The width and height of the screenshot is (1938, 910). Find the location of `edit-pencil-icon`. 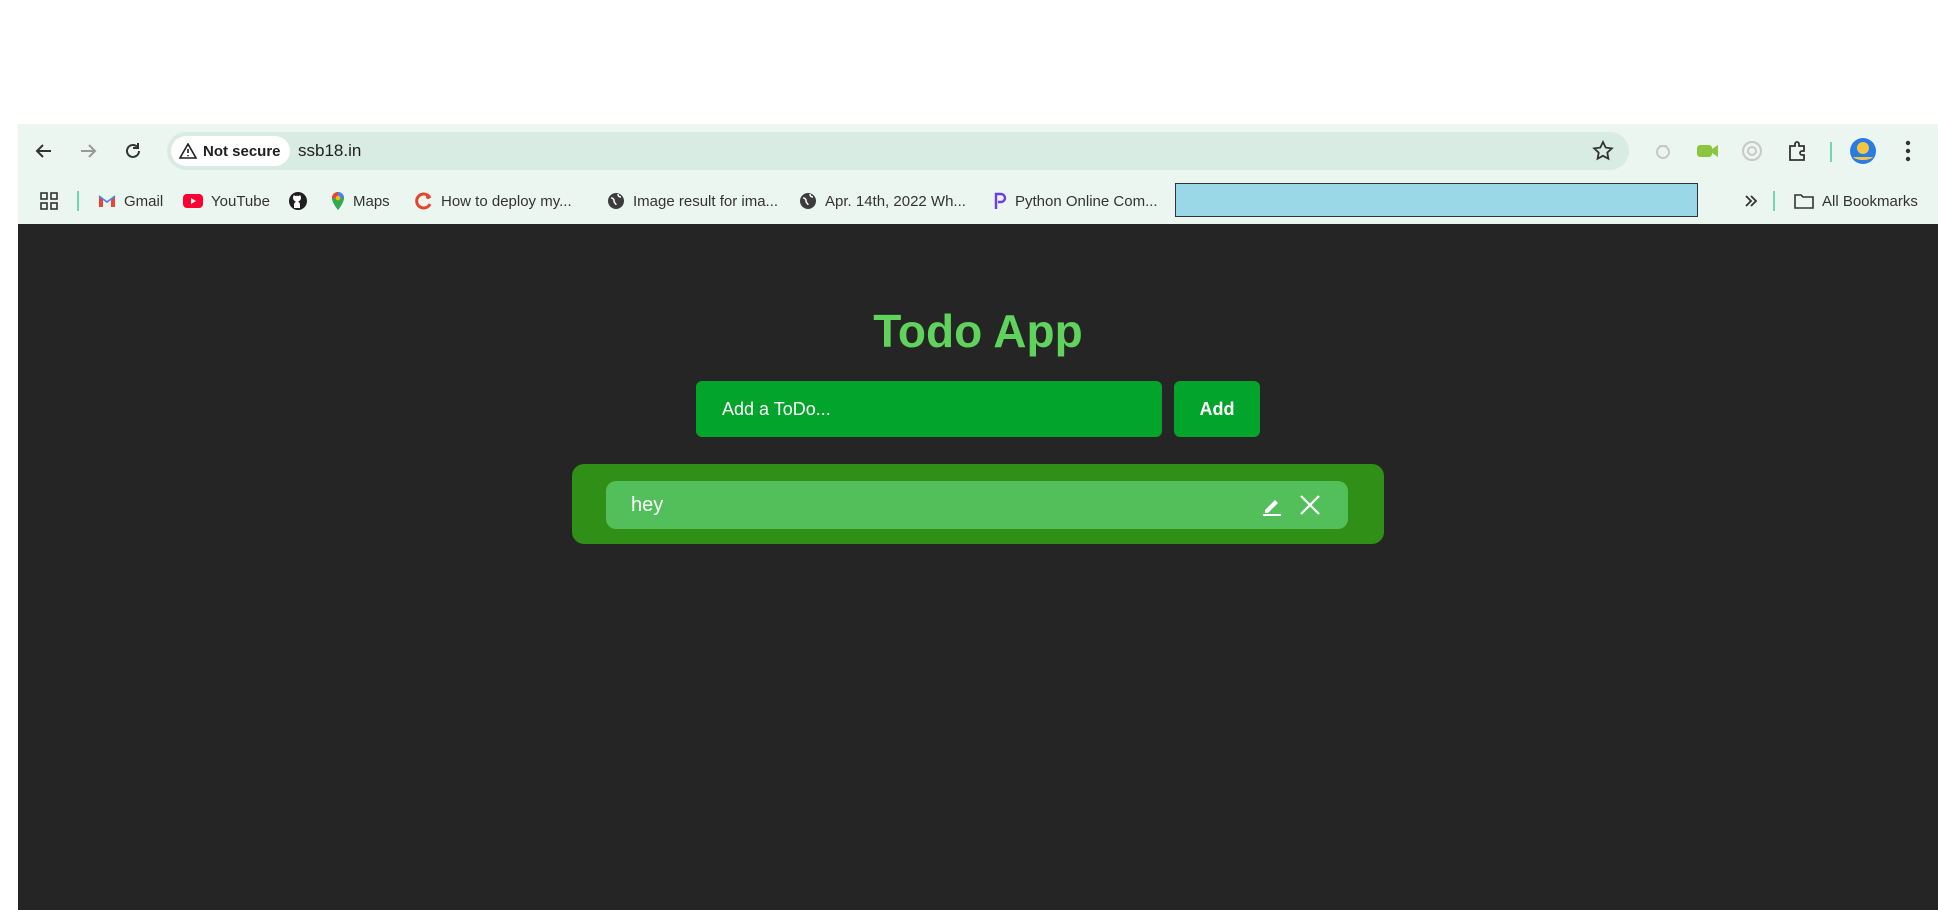

edit-pencil-icon is located at coordinates (1272, 505).